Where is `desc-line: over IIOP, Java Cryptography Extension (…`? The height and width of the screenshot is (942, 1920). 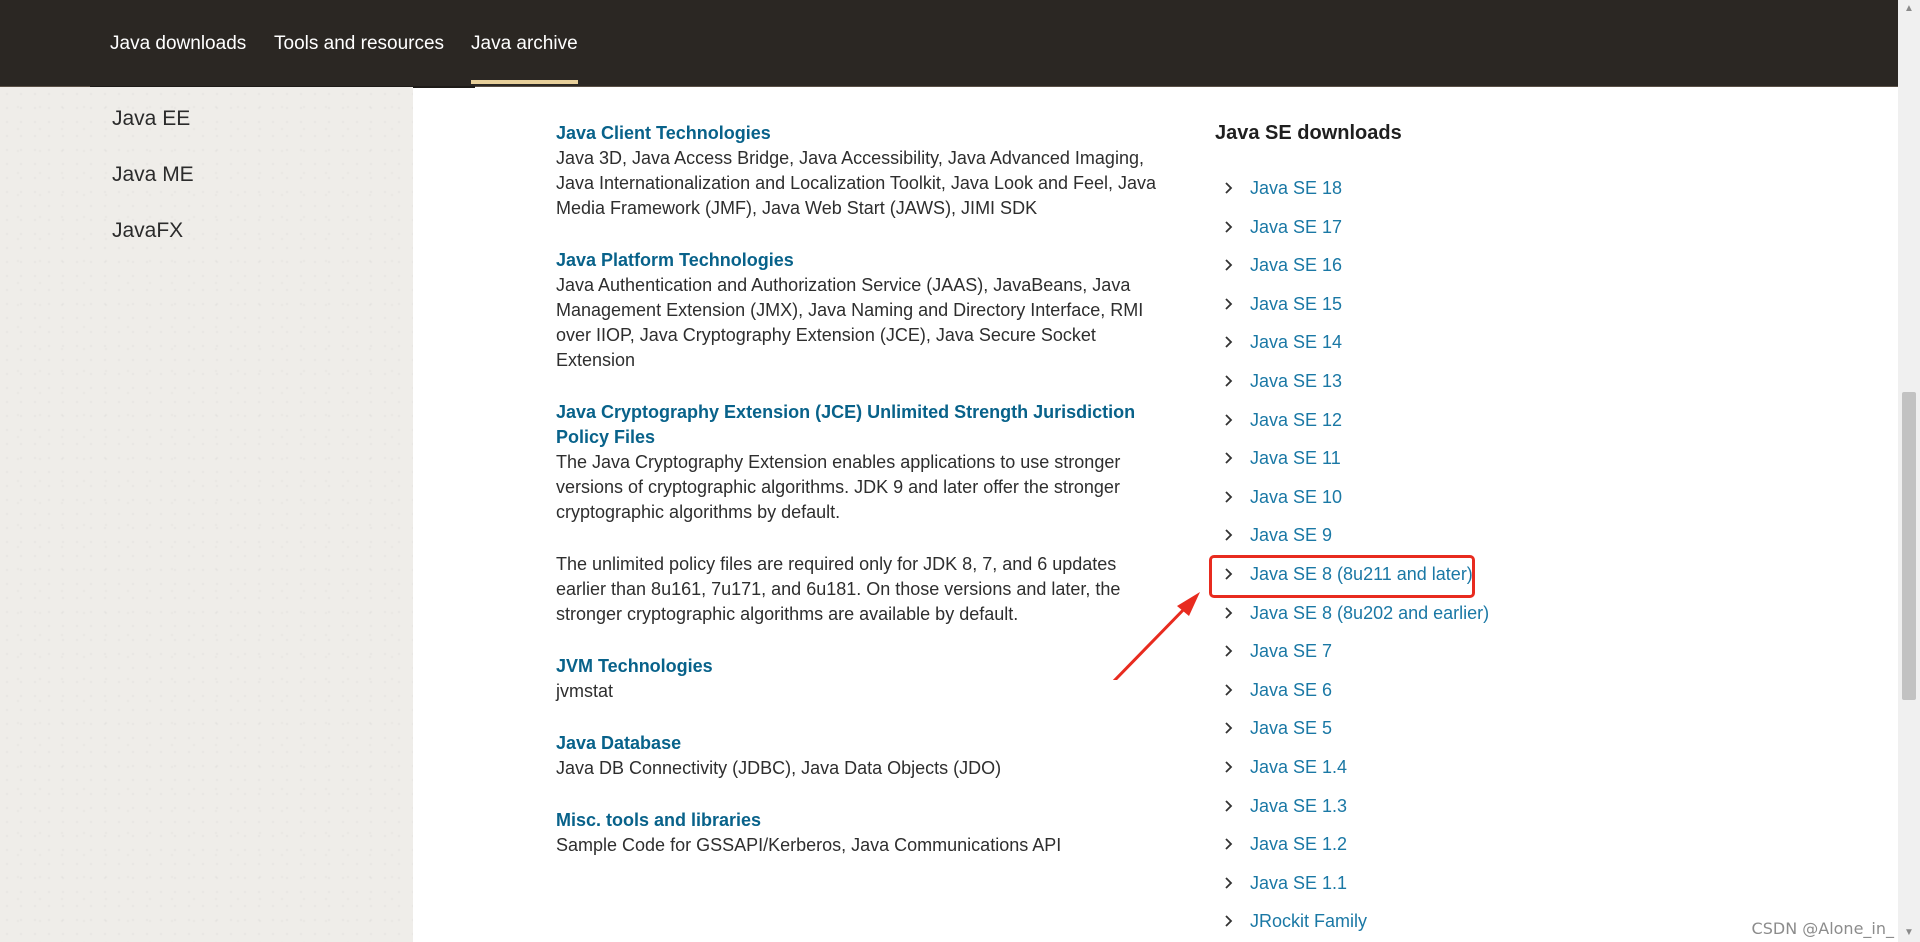
desc-line: over IIOP, Java Cryptography Extension (… is located at coordinates (826, 335).